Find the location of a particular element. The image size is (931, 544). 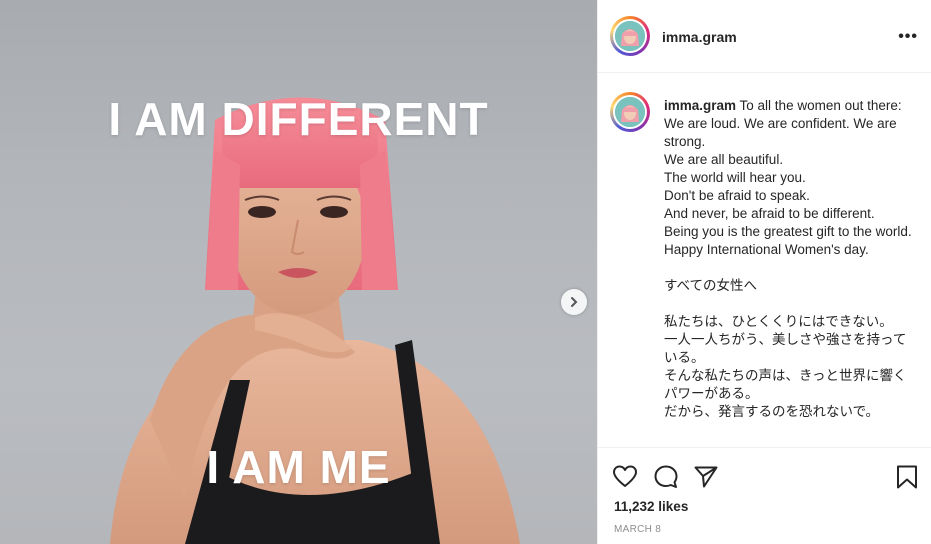

overlay-headline-top: I AM DIFFERENT is located at coordinates (298, 119).